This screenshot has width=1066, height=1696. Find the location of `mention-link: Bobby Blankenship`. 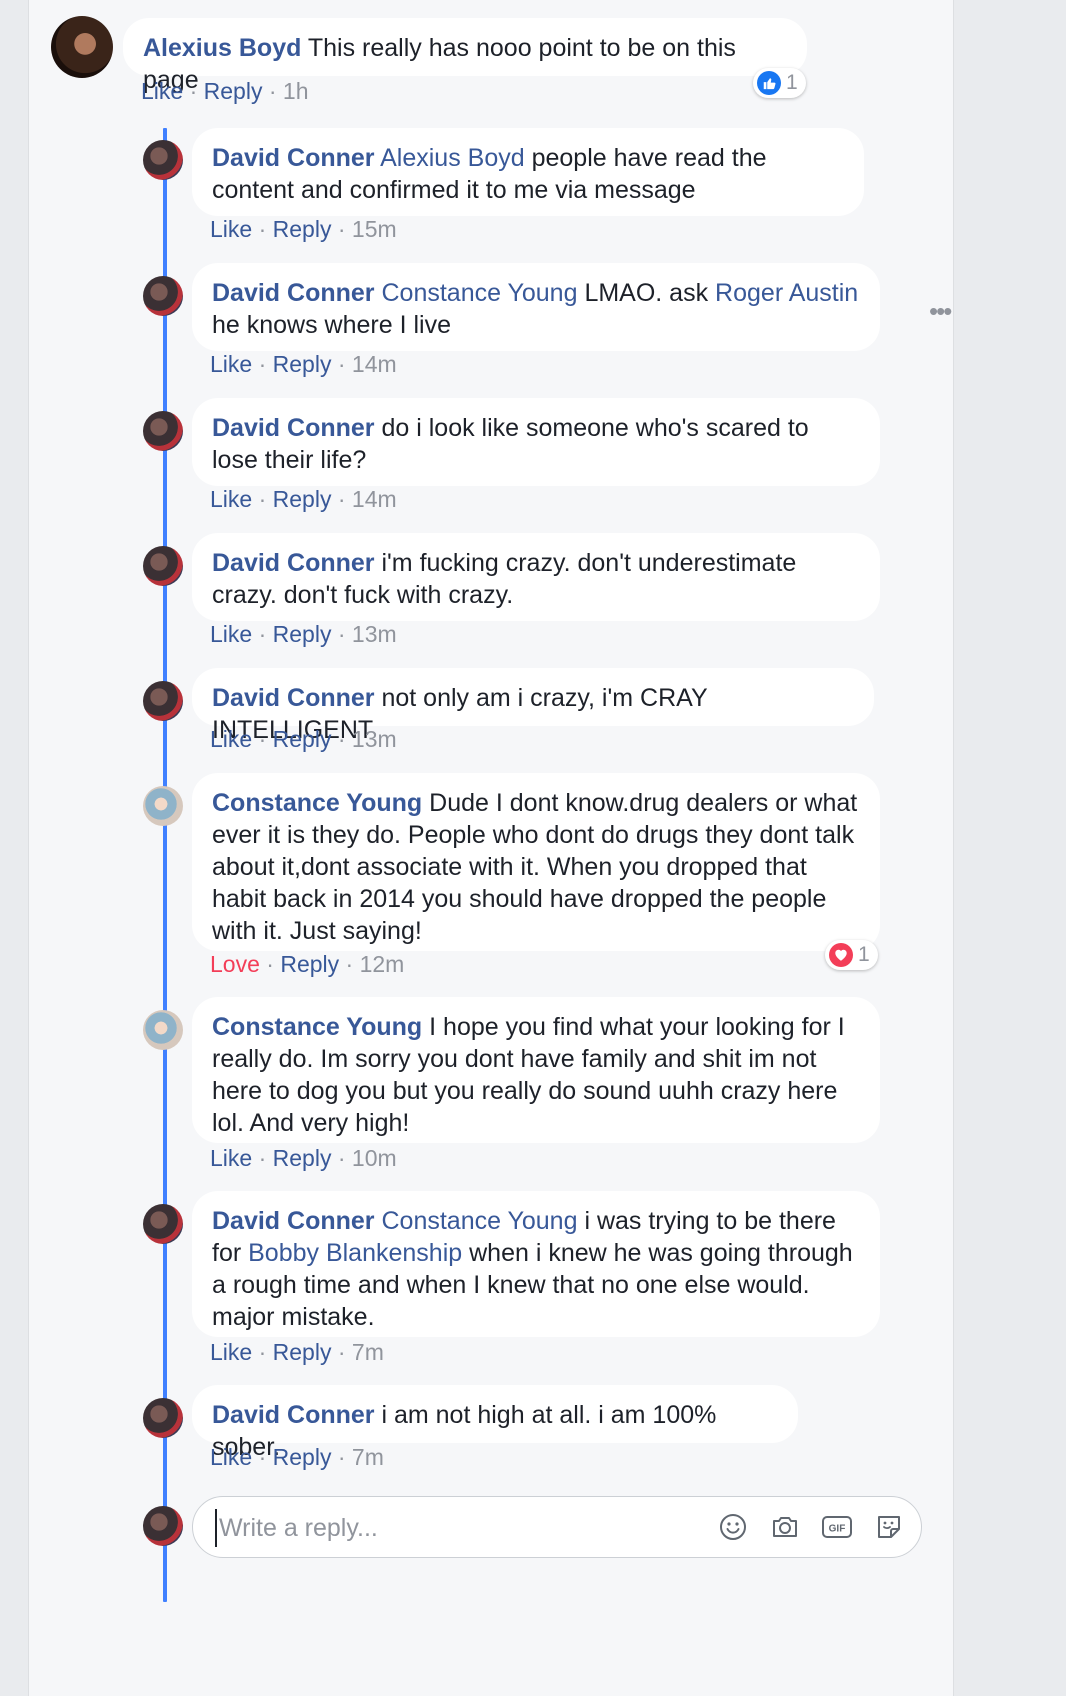

mention-link: Bobby Blankenship is located at coordinates (355, 1253).